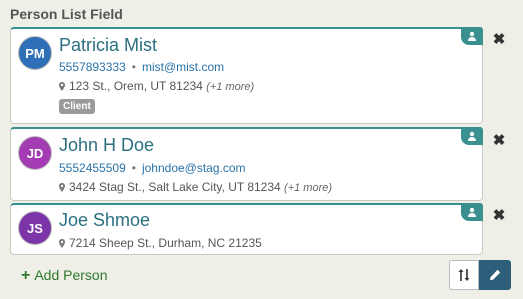  Describe the element at coordinates (136, 86) in the screenshot. I see `address-text: 123 St., Orem, UT 81234` at that location.